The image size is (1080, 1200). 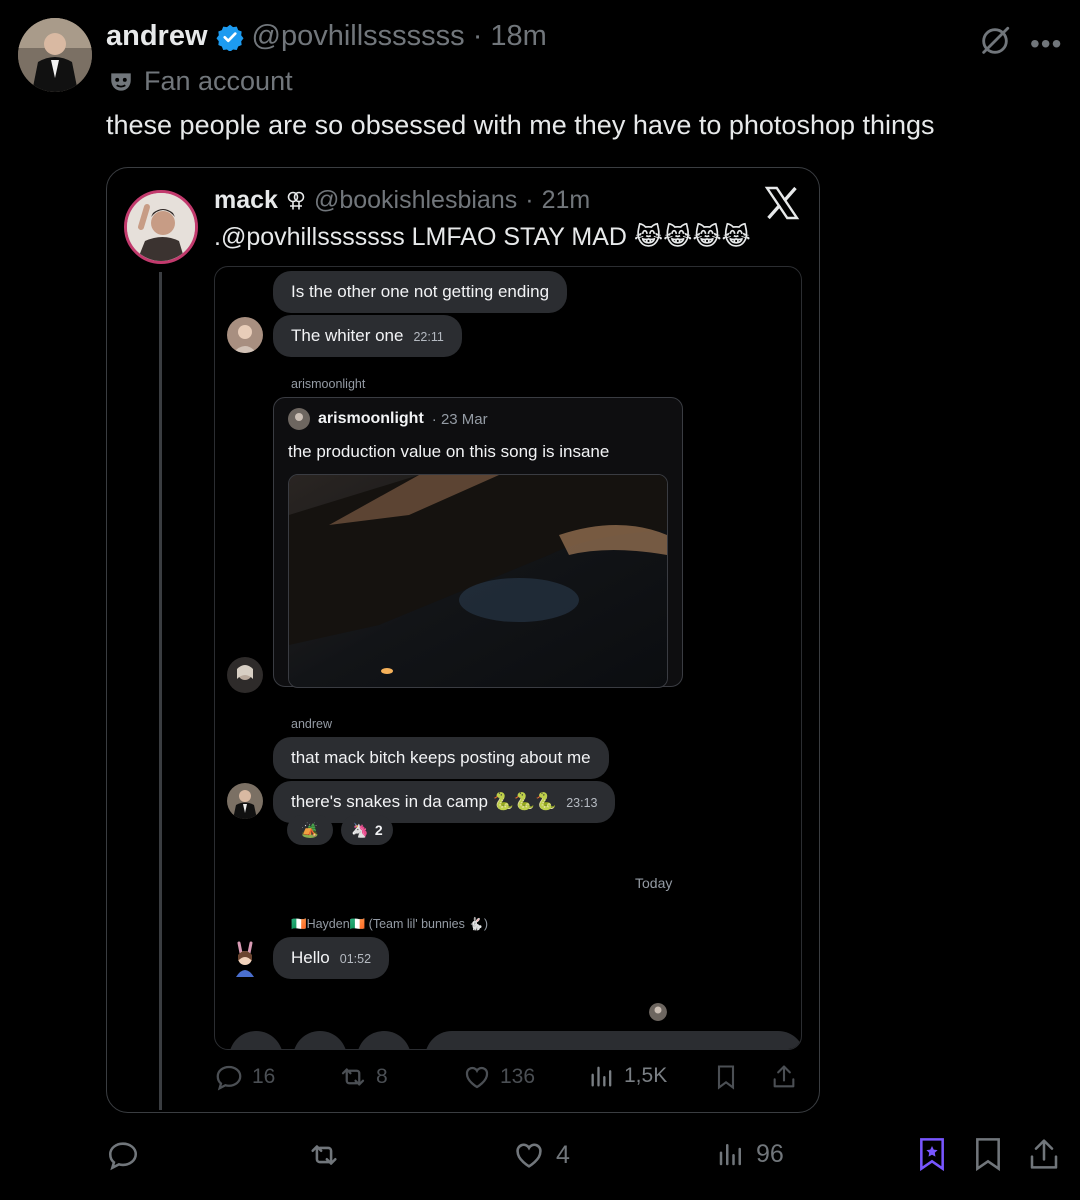 What do you see at coordinates (441, 758) in the screenshot?
I see `chat-message: that mack bitch keeps posting about me` at bounding box center [441, 758].